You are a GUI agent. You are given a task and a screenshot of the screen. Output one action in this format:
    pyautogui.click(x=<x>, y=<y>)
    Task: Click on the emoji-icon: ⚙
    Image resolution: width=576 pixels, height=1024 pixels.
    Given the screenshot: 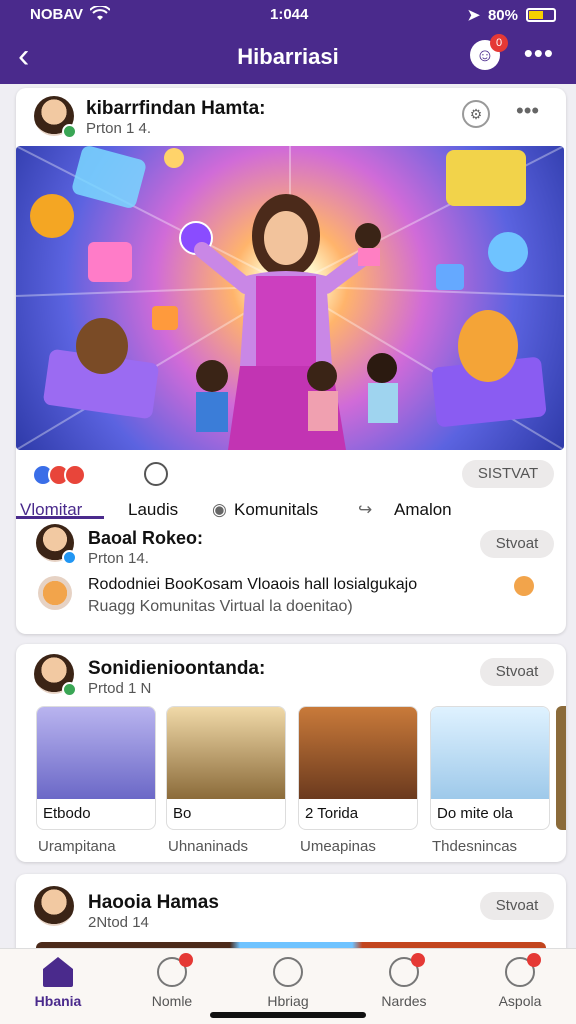 What is the action you would take?
    pyautogui.click(x=476, y=114)
    